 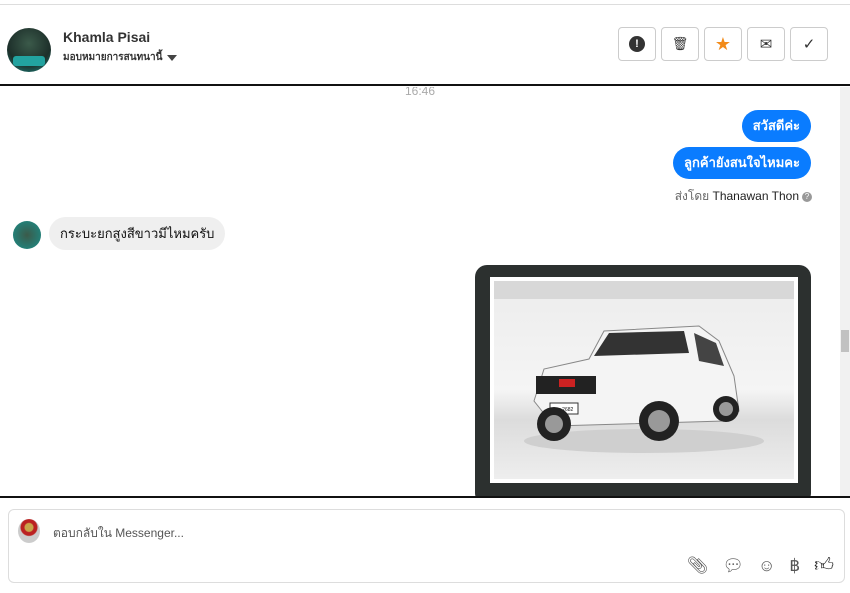 What do you see at coordinates (776, 126) in the screenshot?
I see `outgoing-message: สวัสดีค่ะ` at bounding box center [776, 126].